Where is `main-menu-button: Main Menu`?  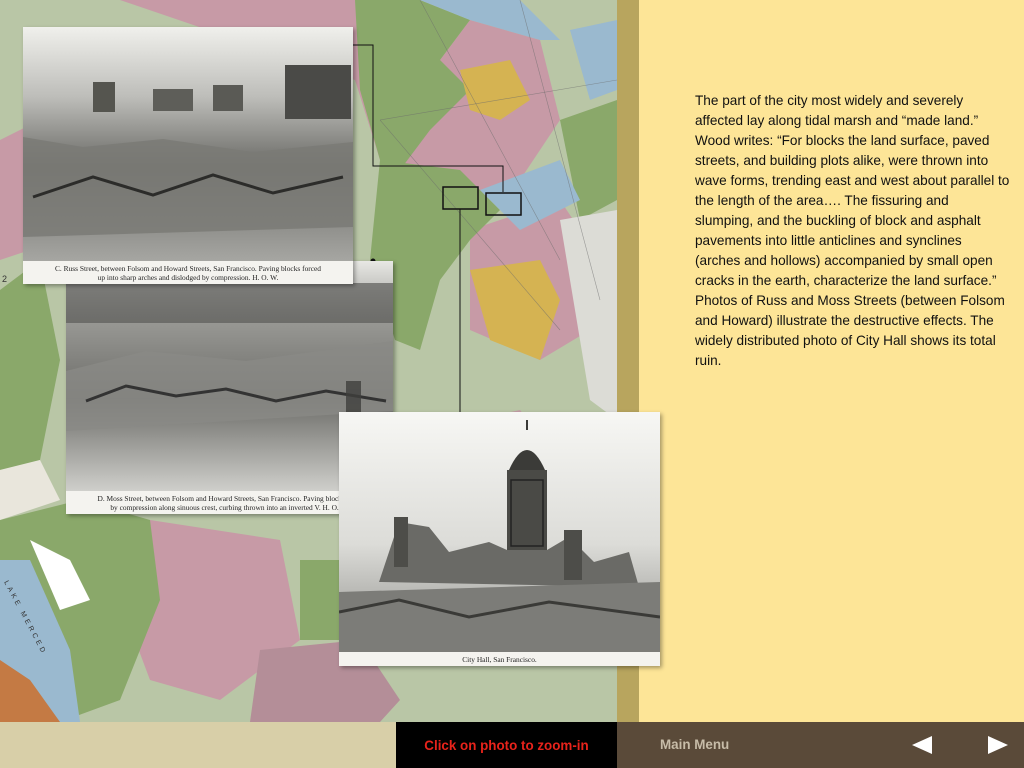 main-menu-button: Main Menu is located at coordinates (694, 745).